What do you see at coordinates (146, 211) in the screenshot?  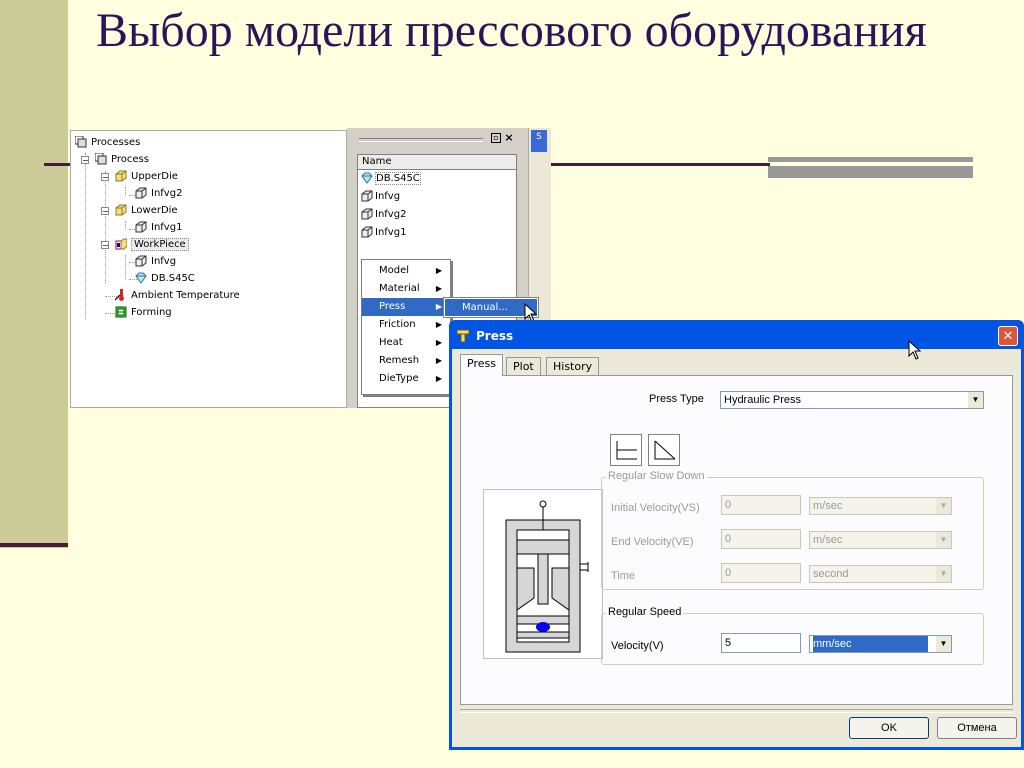 I see `tree-item-lowerdie: LowerDie` at bounding box center [146, 211].